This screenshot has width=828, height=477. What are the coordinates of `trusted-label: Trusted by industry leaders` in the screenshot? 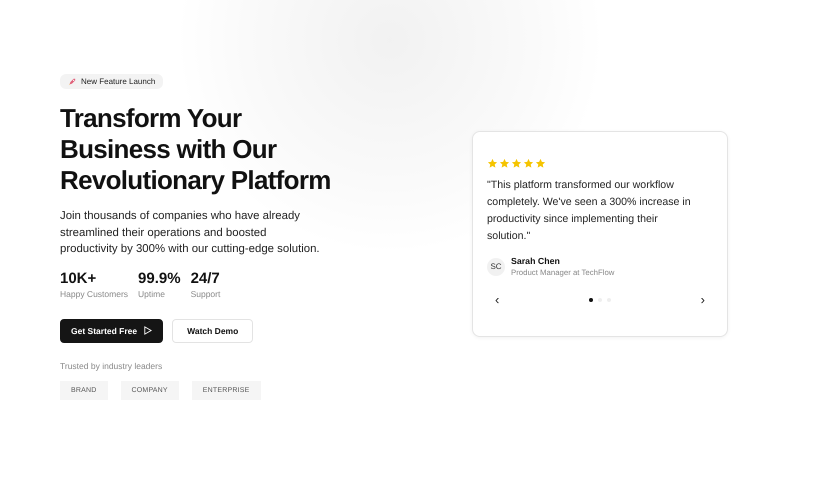 It's located at (111, 365).